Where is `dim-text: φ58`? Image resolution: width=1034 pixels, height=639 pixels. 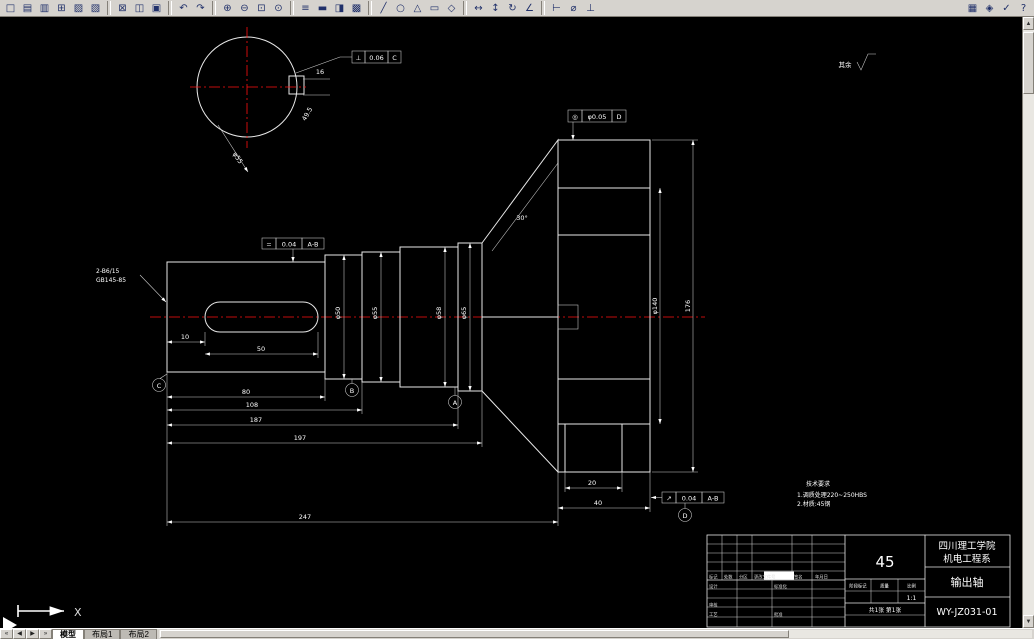 dim-text: φ58 is located at coordinates (439, 313).